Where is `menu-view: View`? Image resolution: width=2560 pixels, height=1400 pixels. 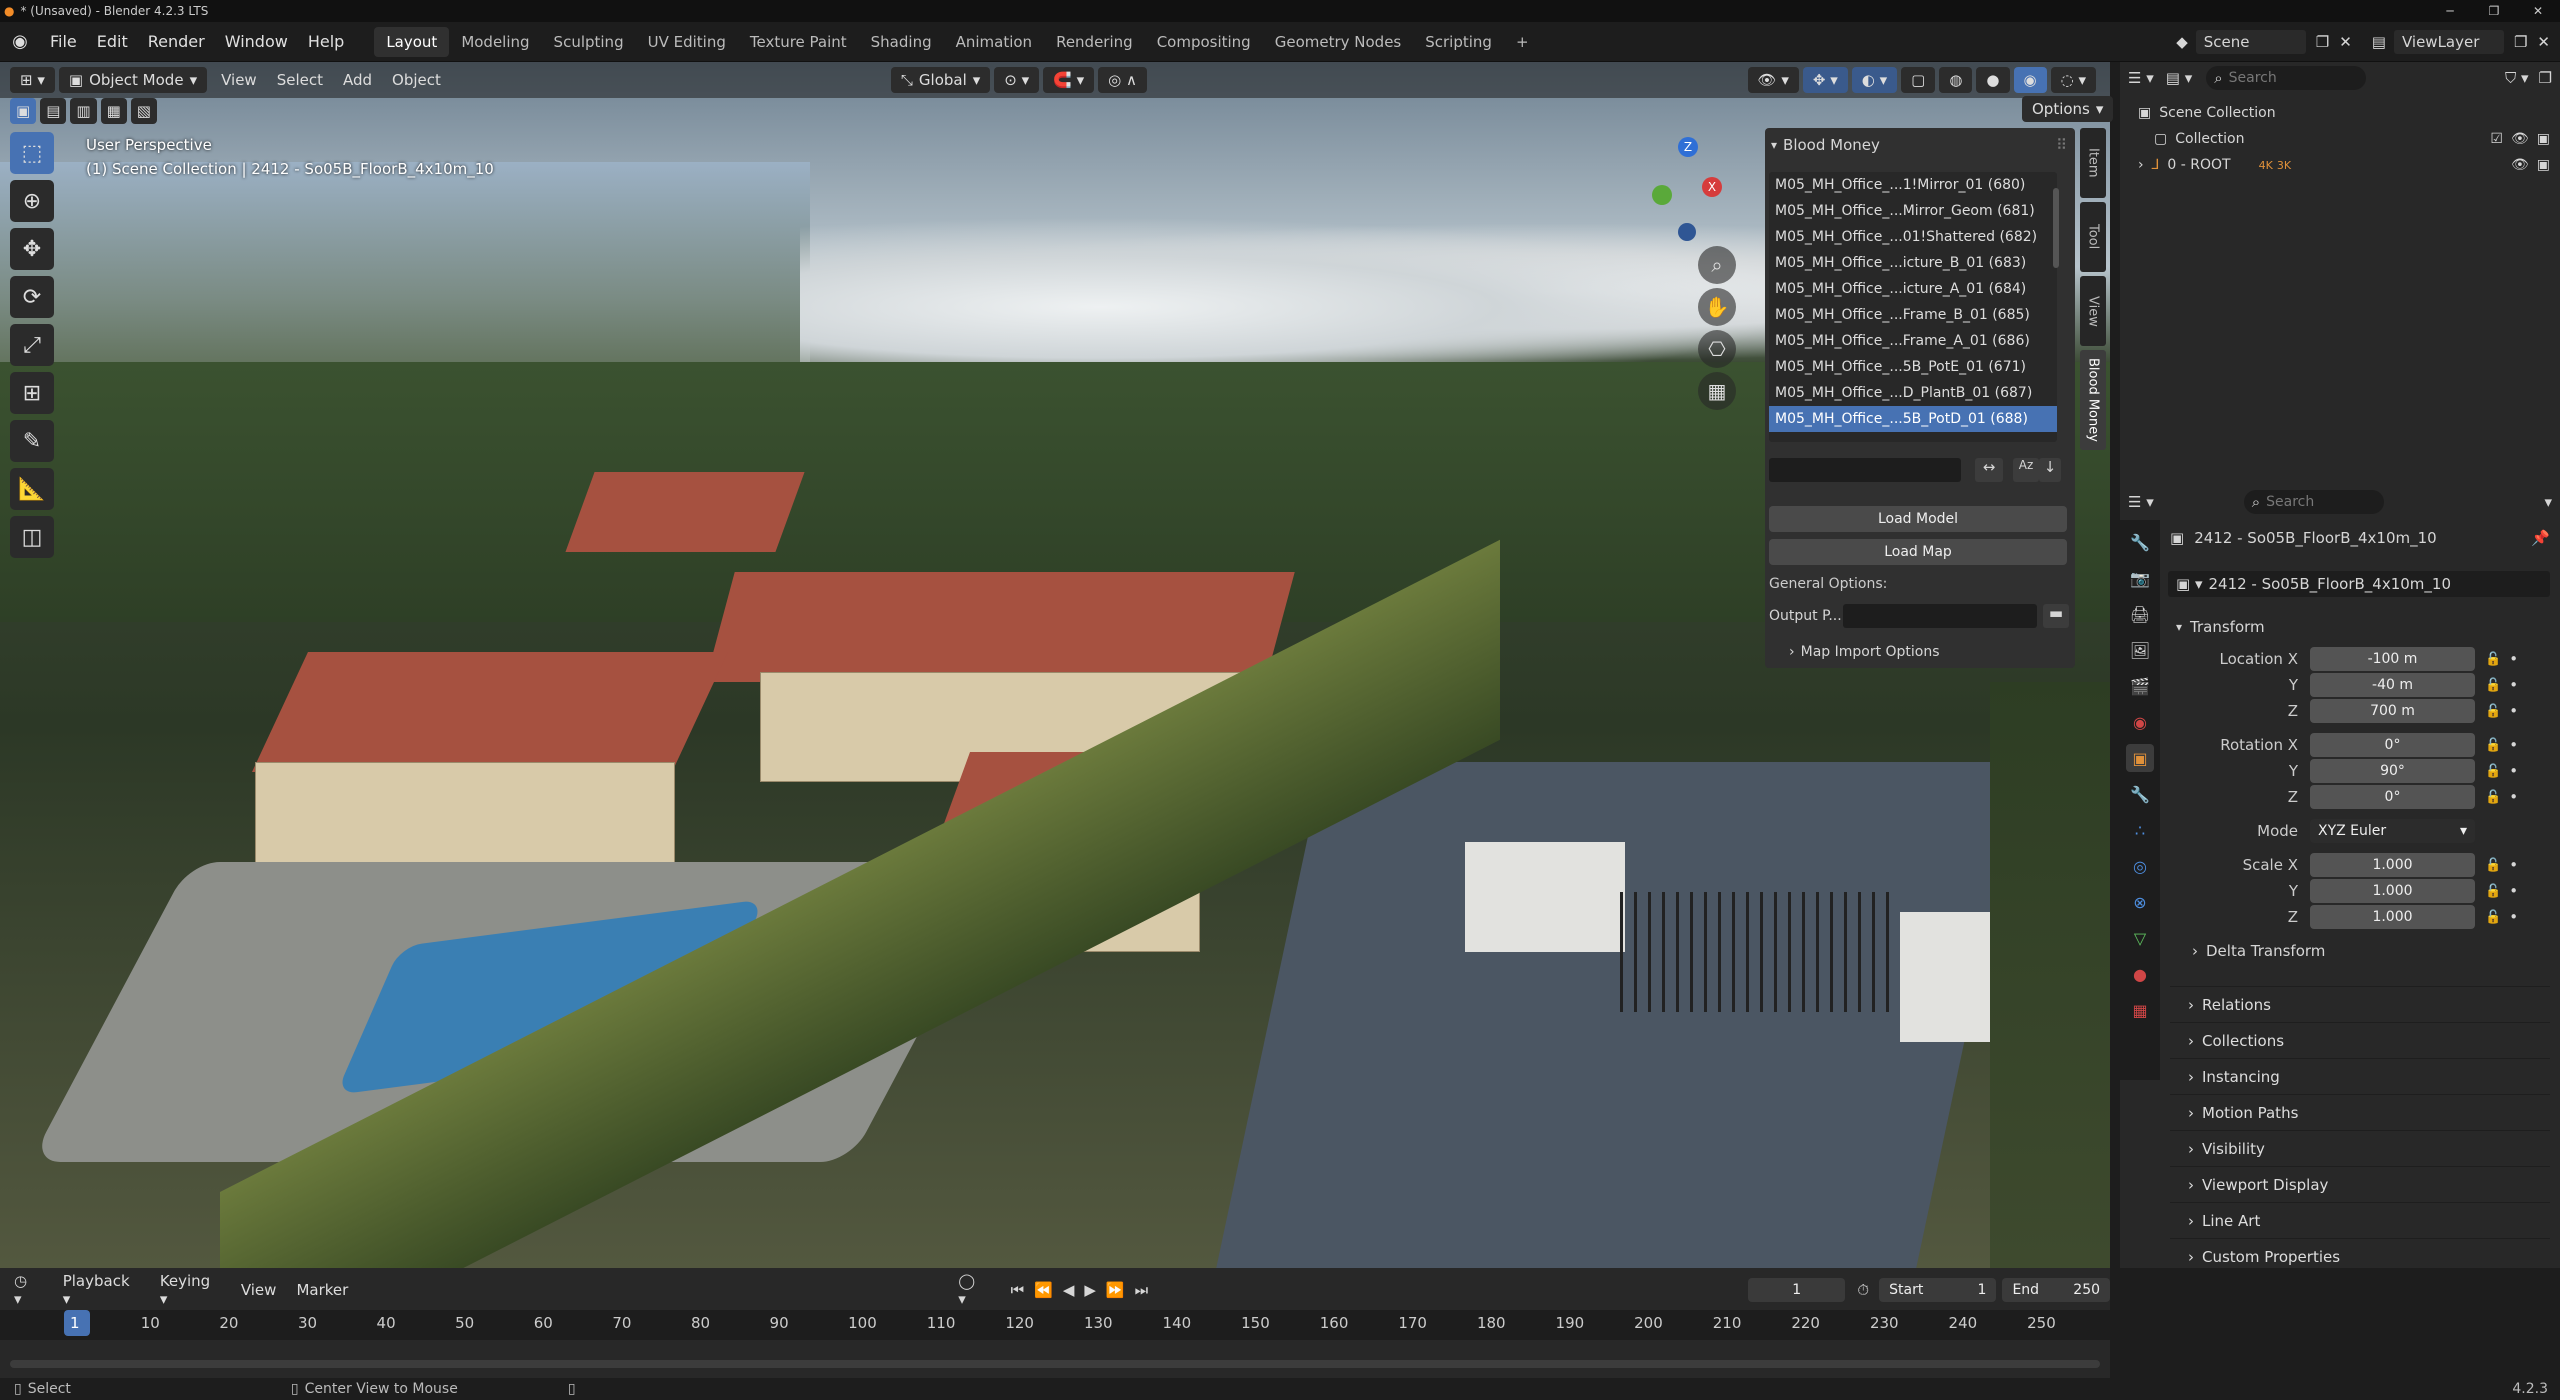
menu-view: View is located at coordinates (259, 1290).